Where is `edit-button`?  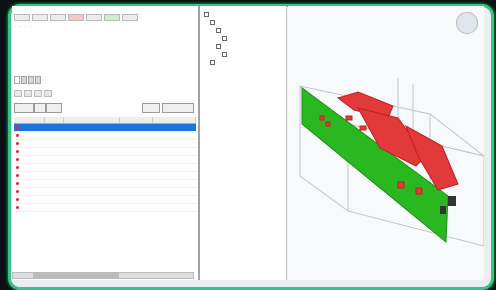
edit-button is located at coordinates (54, 108).